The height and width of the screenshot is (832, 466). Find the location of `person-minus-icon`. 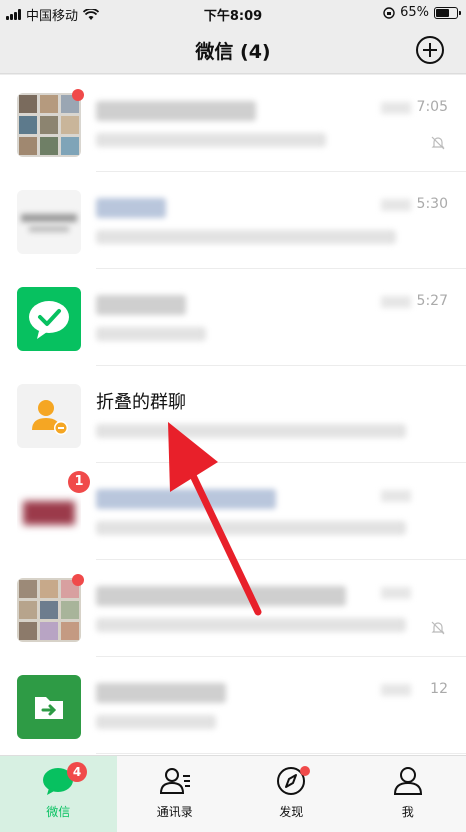

person-minus-icon is located at coordinates (50, 417).